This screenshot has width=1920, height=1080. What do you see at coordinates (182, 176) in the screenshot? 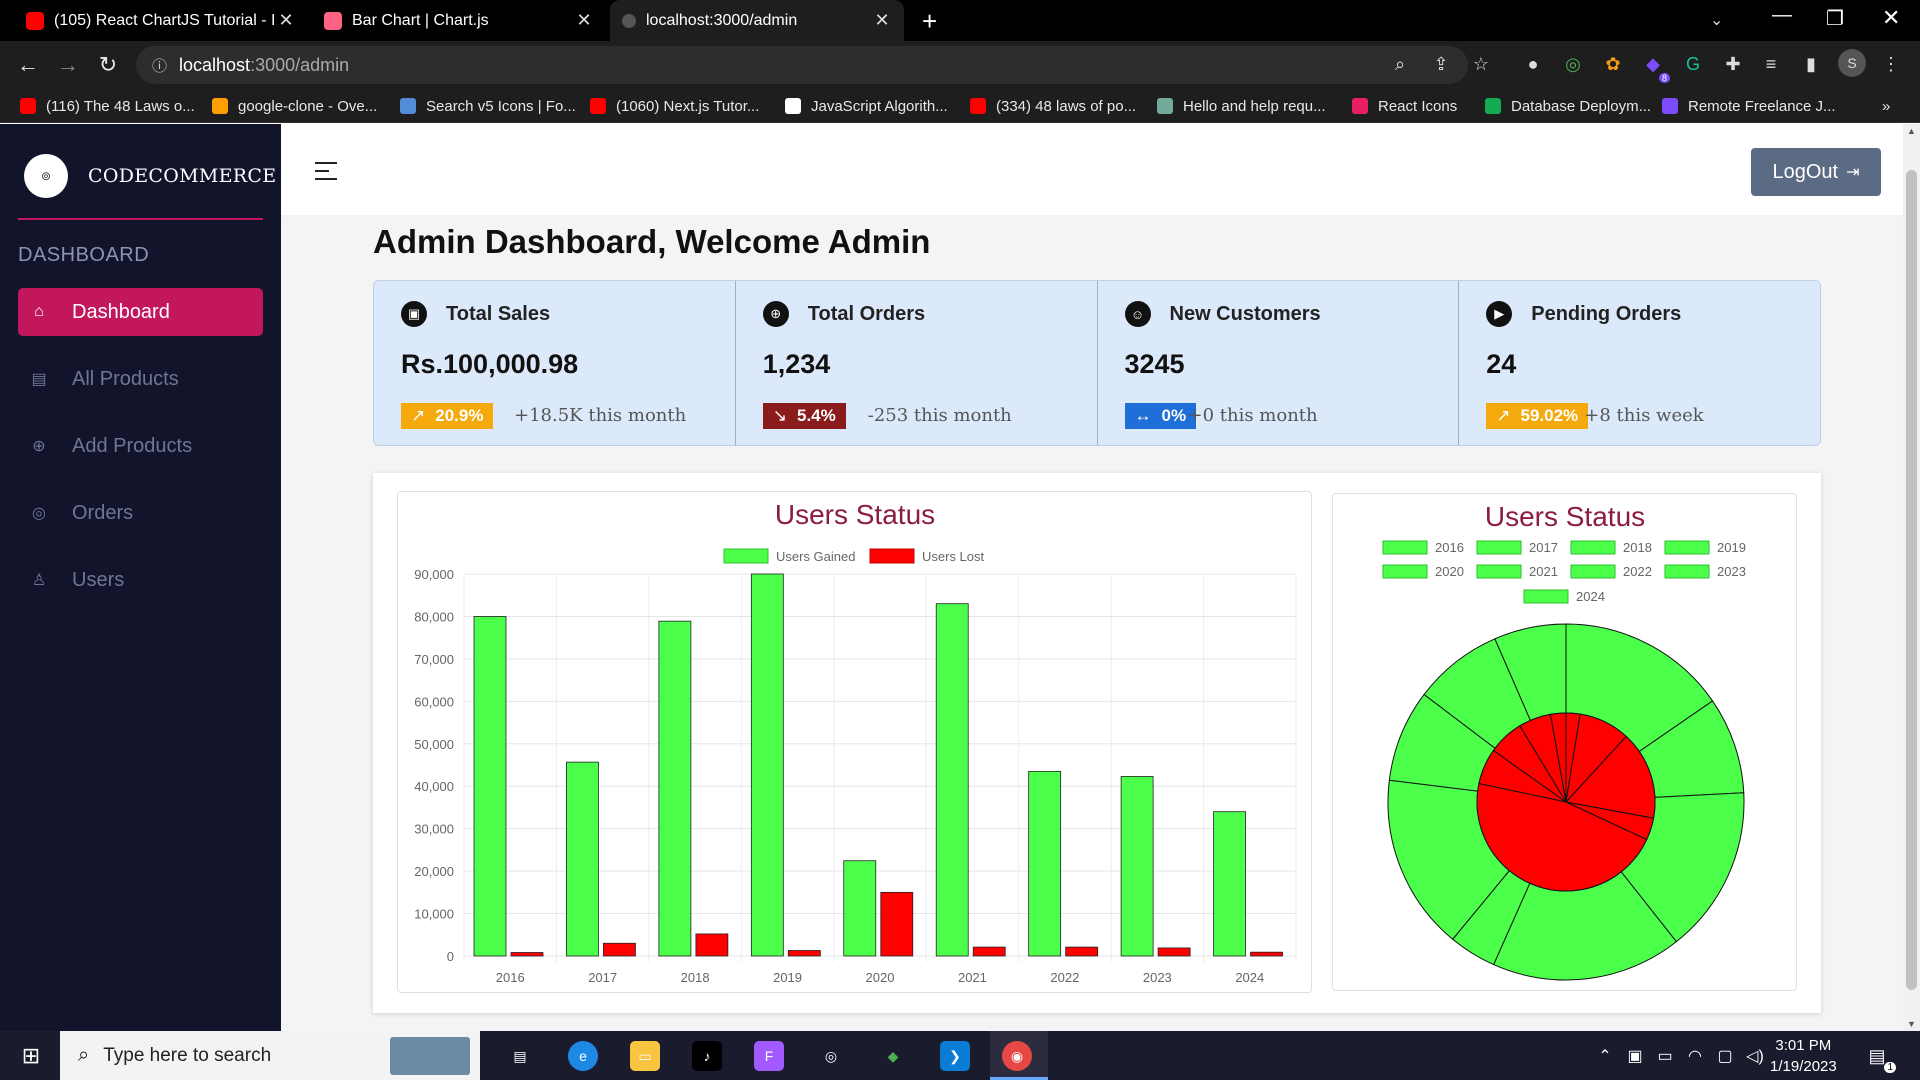
I see `brand-name: CODECOMMERCE` at bounding box center [182, 176].